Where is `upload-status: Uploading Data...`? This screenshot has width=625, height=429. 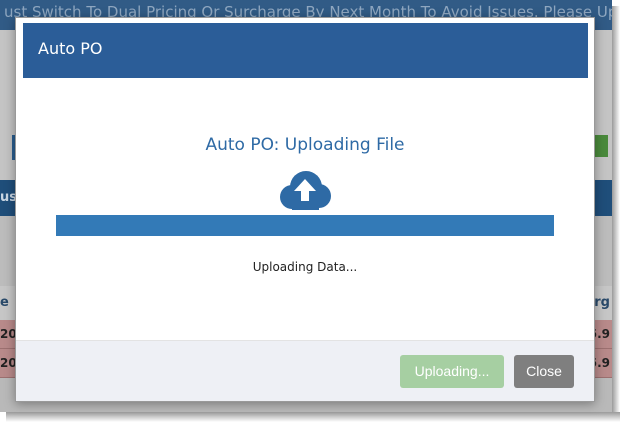 upload-status: Uploading Data... is located at coordinates (305, 267).